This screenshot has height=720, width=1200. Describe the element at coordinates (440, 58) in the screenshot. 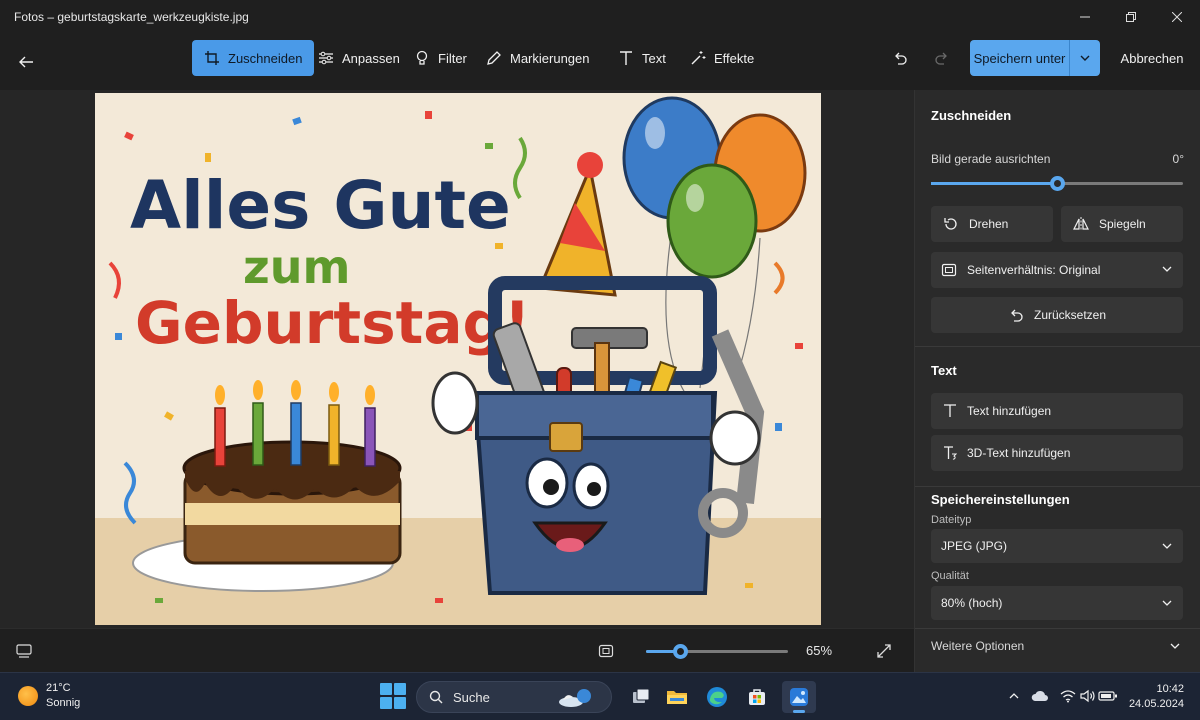

I see `tab-filter: Filter` at that location.